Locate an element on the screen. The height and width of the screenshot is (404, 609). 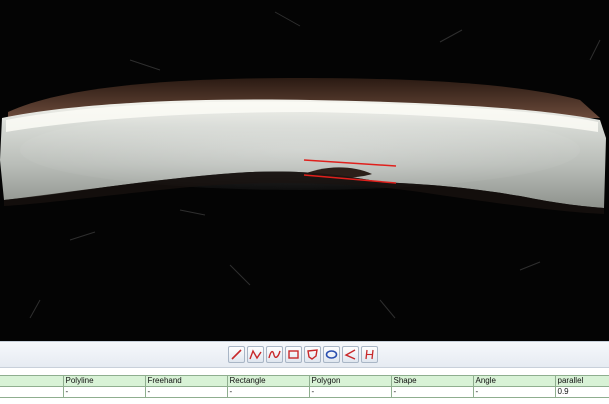
parallel-tool-icon is located at coordinates (369, 354).